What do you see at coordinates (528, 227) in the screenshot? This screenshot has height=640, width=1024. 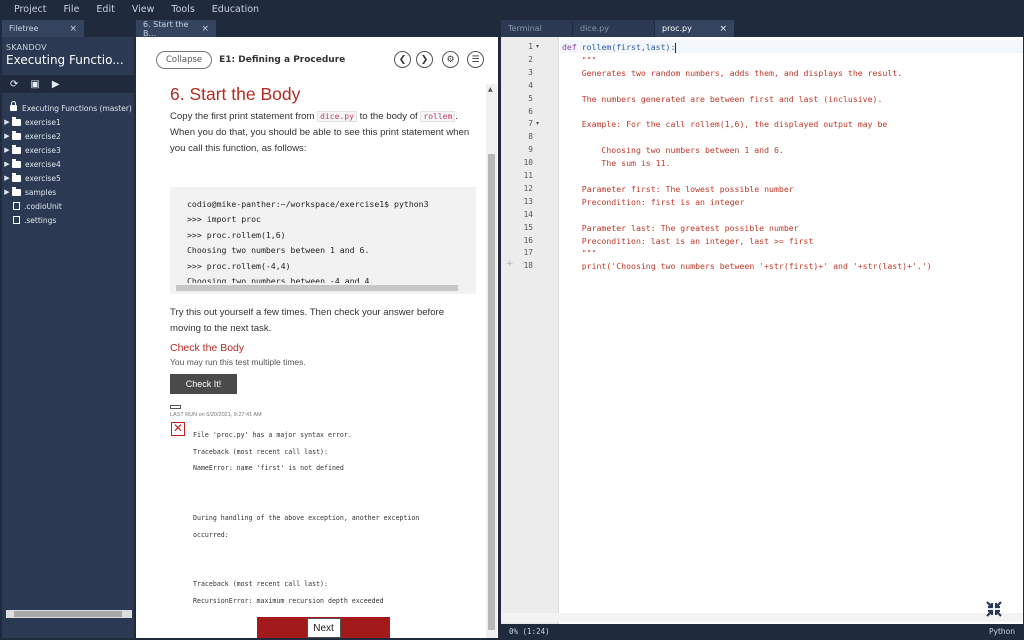 I see `line-number: 15` at bounding box center [528, 227].